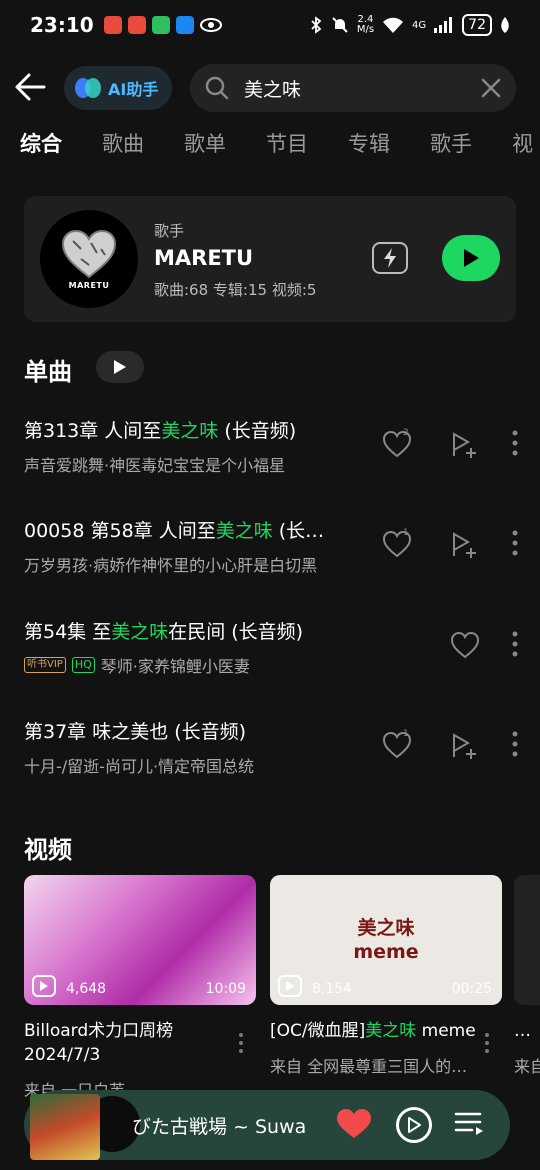 This screenshot has width=540, height=1170. Describe the element at coordinates (505, 25) in the screenshot. I see `leaf-icon` at that location.